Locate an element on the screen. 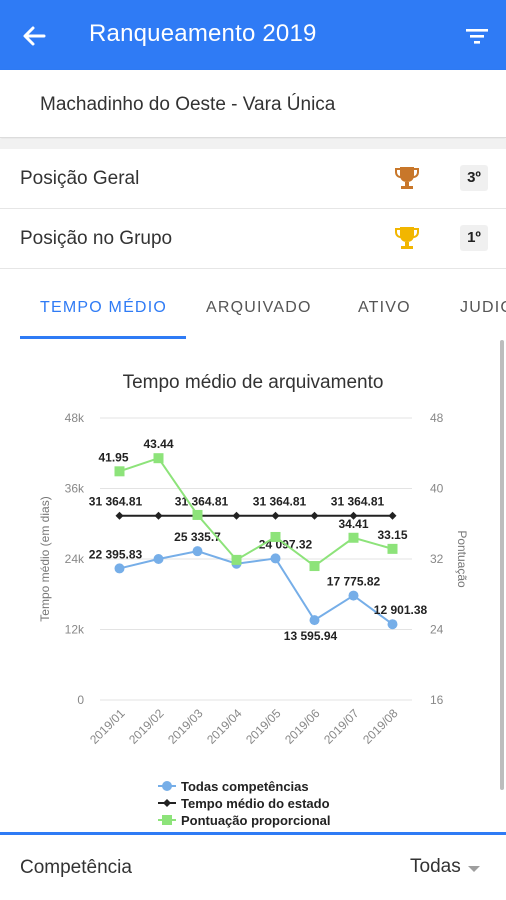 The image size is (506, 900). y-tick-label: 12k is located at coordinates (75, 630).